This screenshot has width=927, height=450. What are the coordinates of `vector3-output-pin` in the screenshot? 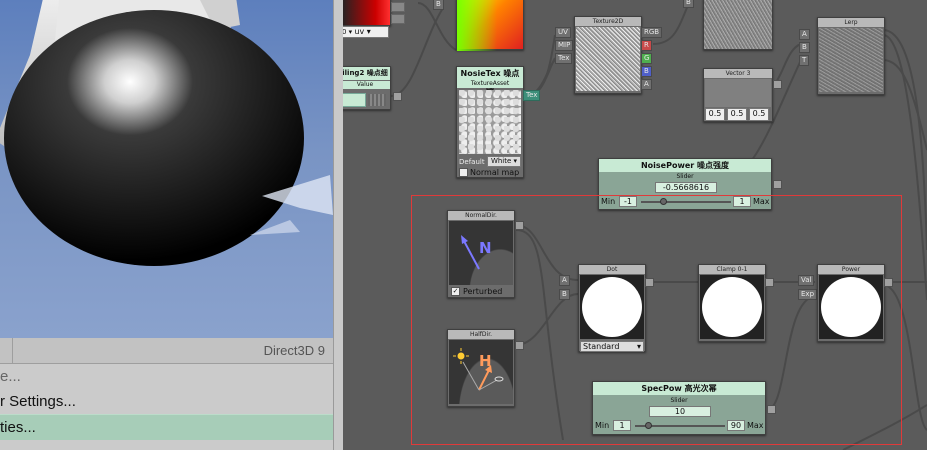 It's located at (777, 84).